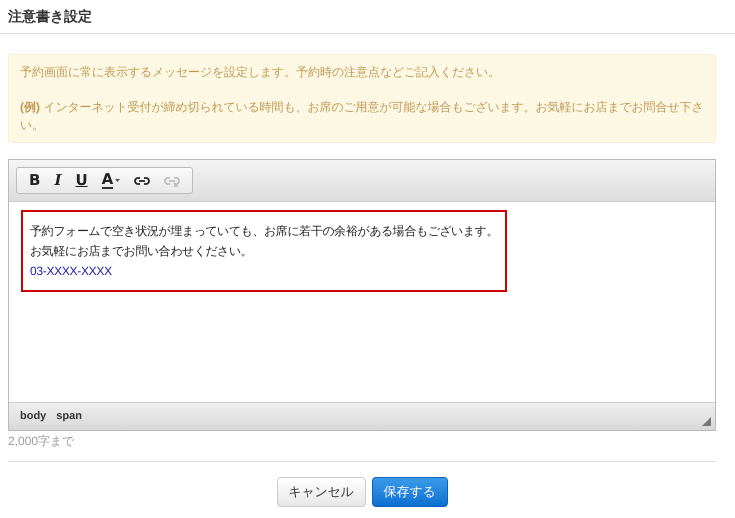  What do you see at coordinates (33, 416) in the screenshot?
I see `element-path-item: body` at bounding box center [33, 416].